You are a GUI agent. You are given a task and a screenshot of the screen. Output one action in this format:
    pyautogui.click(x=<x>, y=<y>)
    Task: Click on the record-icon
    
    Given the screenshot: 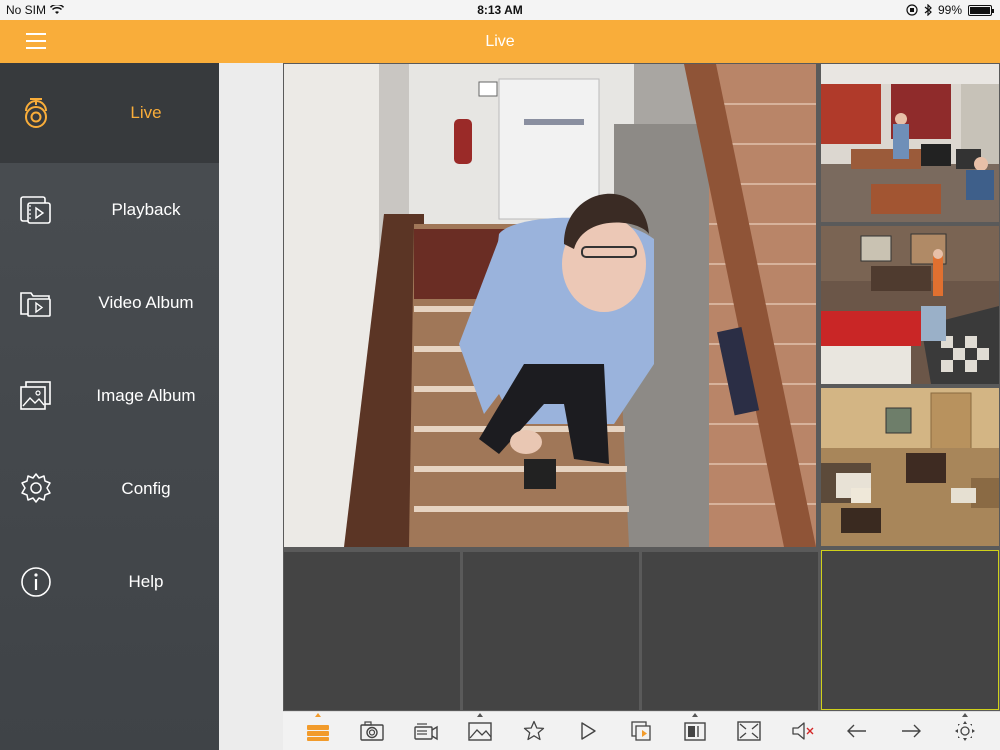 What is the action you would take?
    pyautogui.click(x=426, y=732)
    